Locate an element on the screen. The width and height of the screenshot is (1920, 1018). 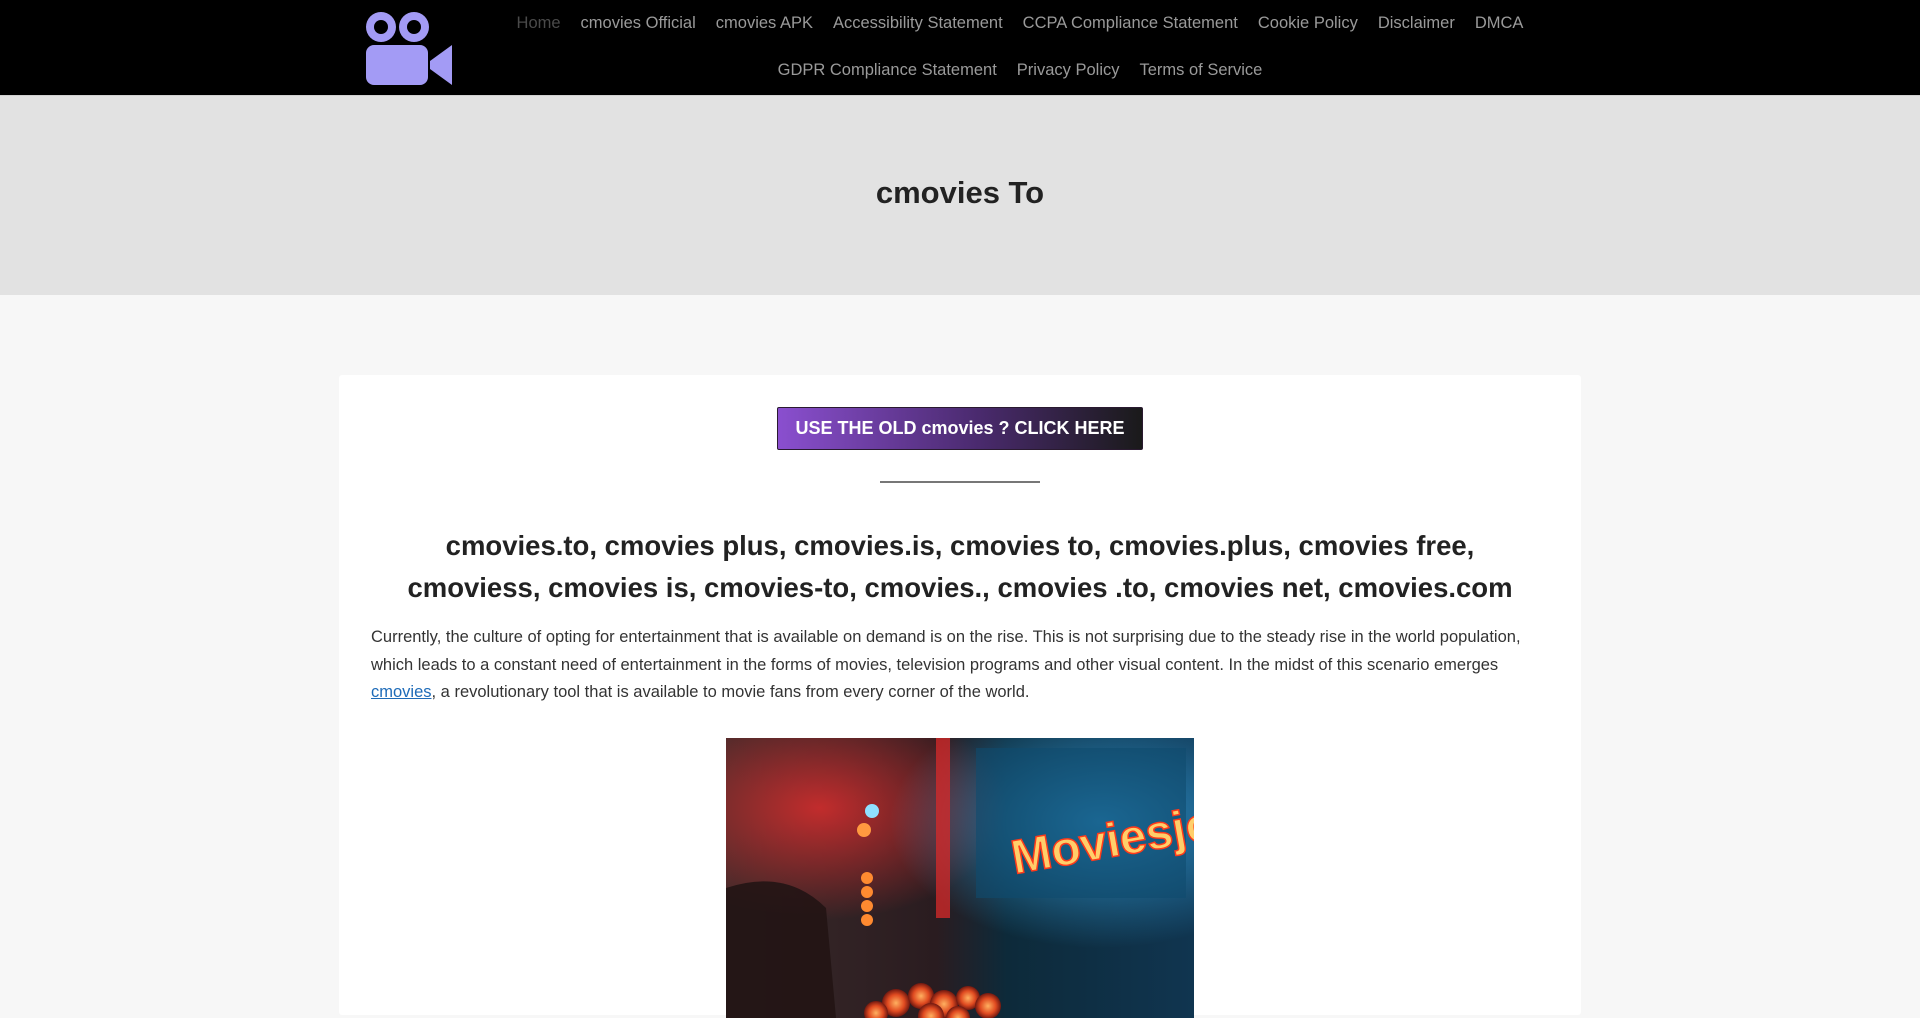
nav-link-disclaimer: Disclaimer is located at coordinates (1416, 23).